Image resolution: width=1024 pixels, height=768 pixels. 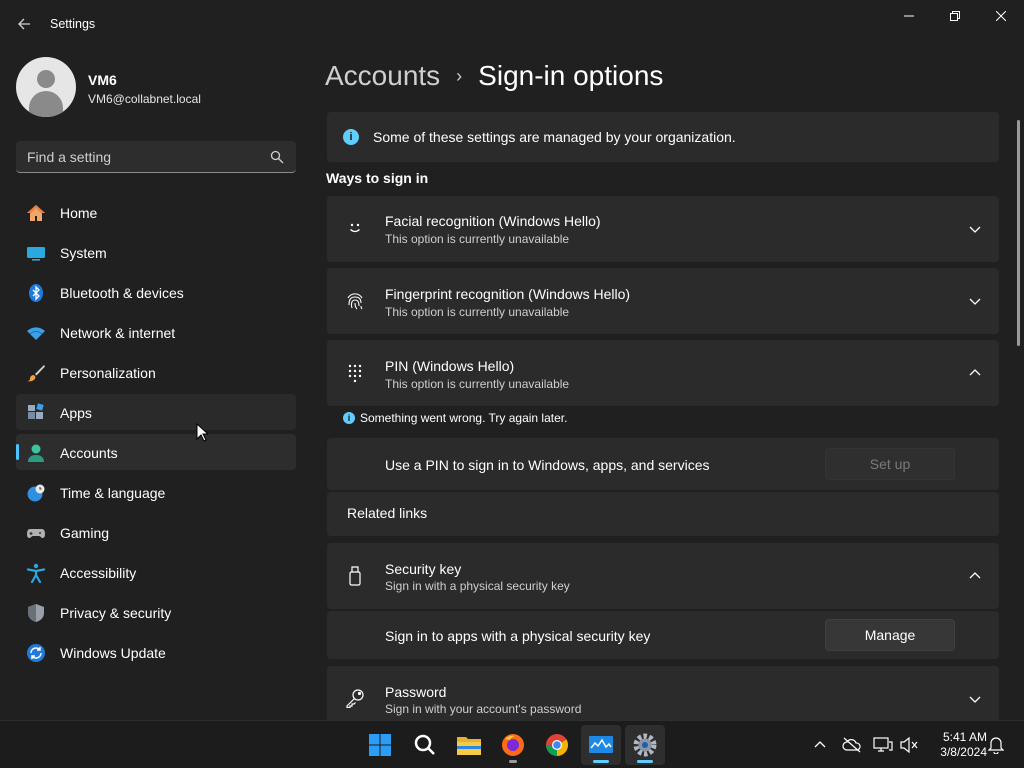 What do you see at coordinates (387, 513) in the screenshot?
I see `related-links-label: Related links` at bounding box center [387, 513].